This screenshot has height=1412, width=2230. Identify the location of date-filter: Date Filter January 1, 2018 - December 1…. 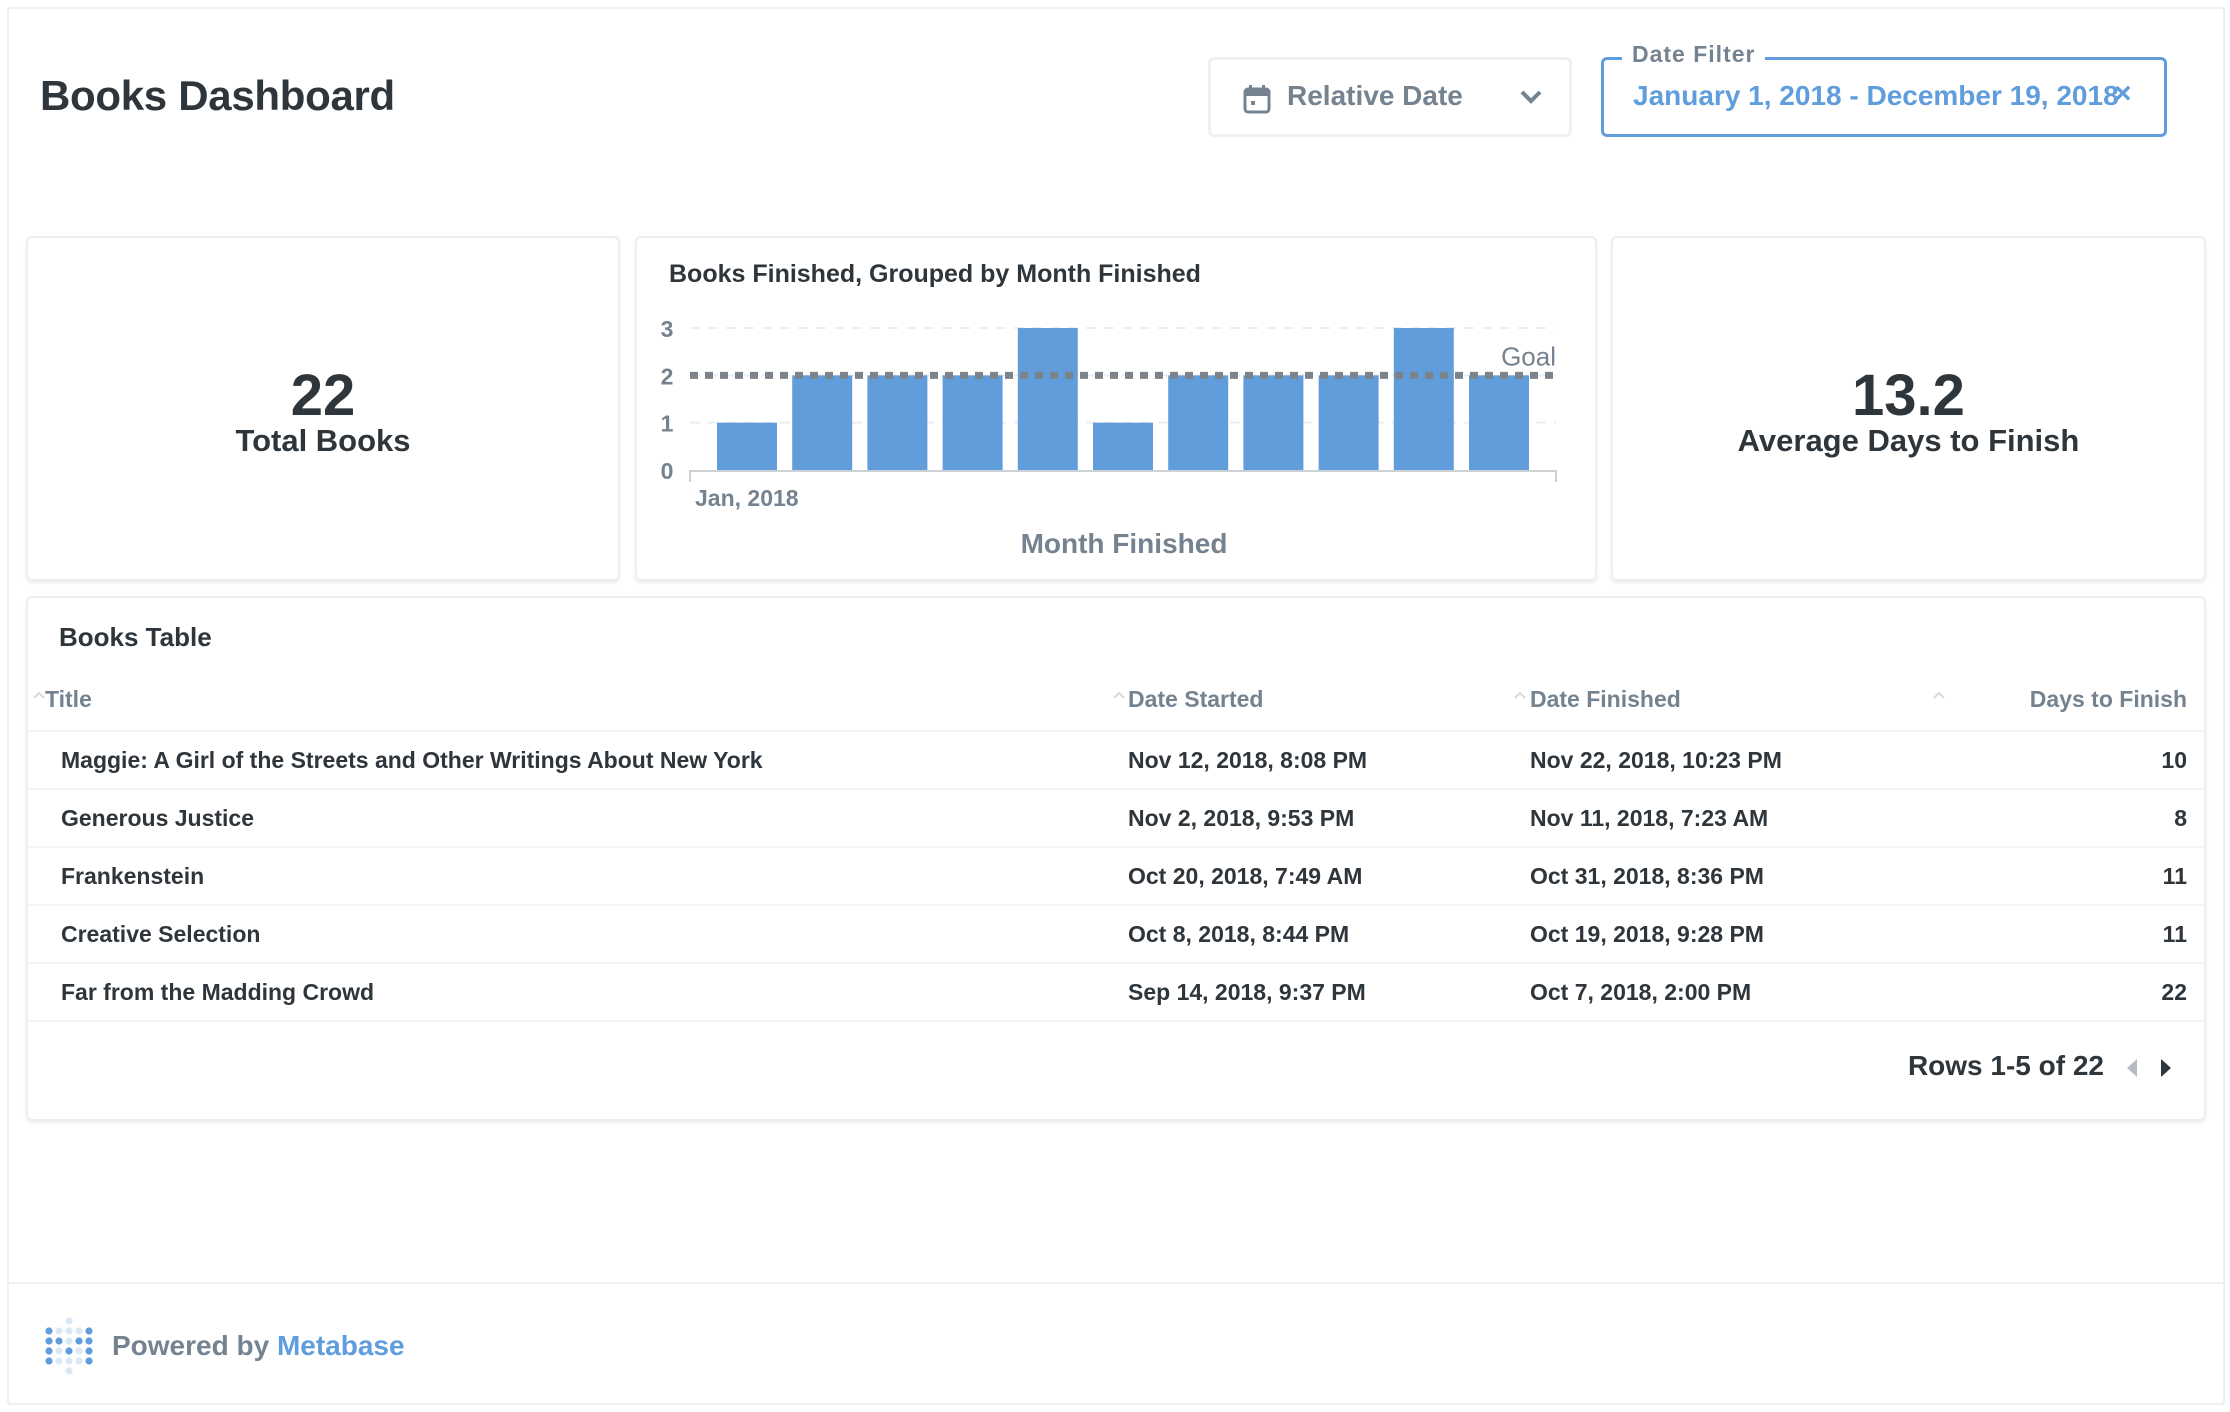
(1884, 89).